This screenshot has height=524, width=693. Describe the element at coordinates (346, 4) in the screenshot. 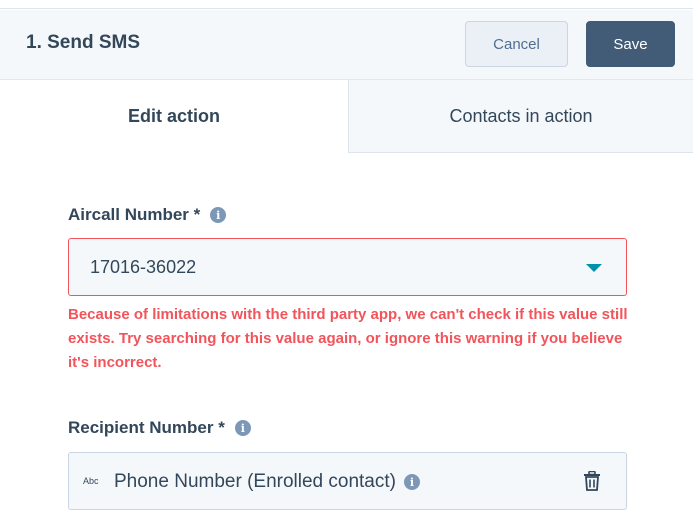

I see `top-border` at that location.